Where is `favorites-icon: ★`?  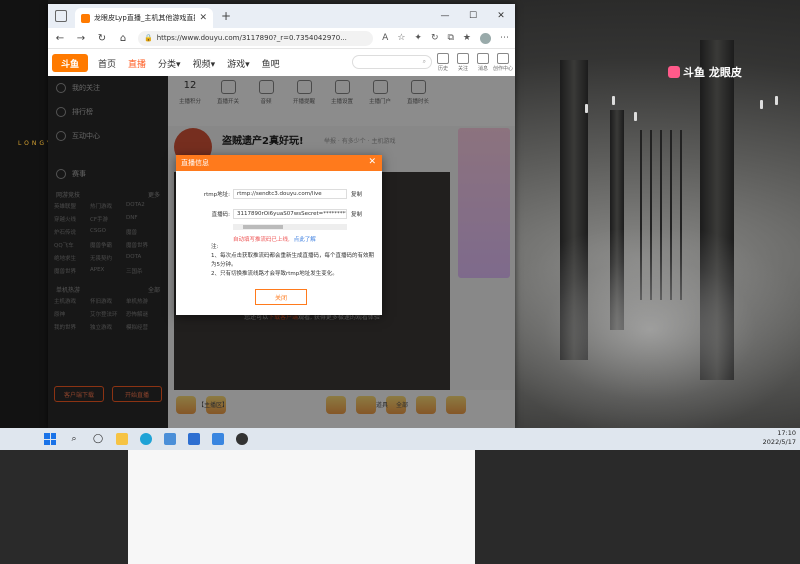
favorites-icon: ★ is located at coordinates (467, 38).